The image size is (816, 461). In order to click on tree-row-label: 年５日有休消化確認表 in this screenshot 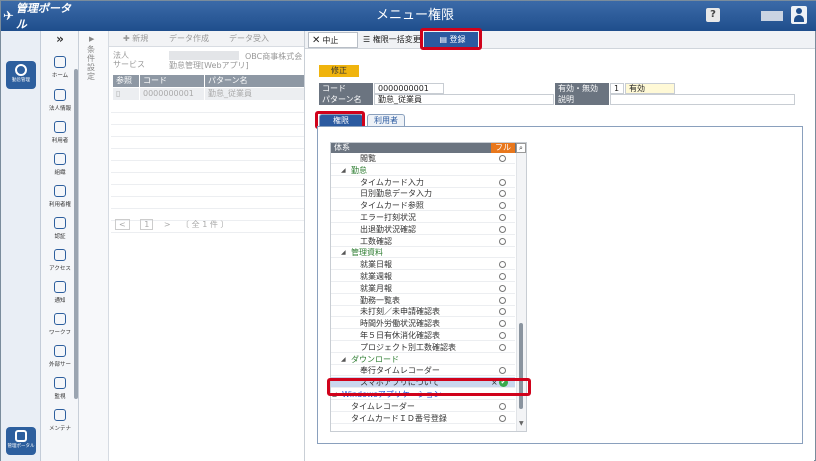, I will do `click(400, 335)`.